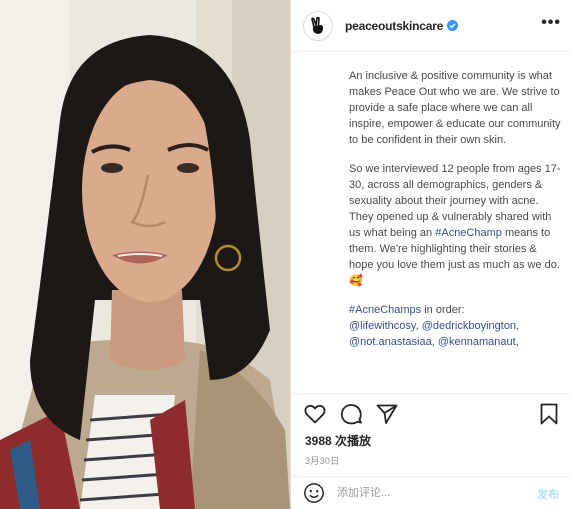  Describe the element at coordinates (551, 23) in the screenshot. I see `more-options-button: •••` at that location.